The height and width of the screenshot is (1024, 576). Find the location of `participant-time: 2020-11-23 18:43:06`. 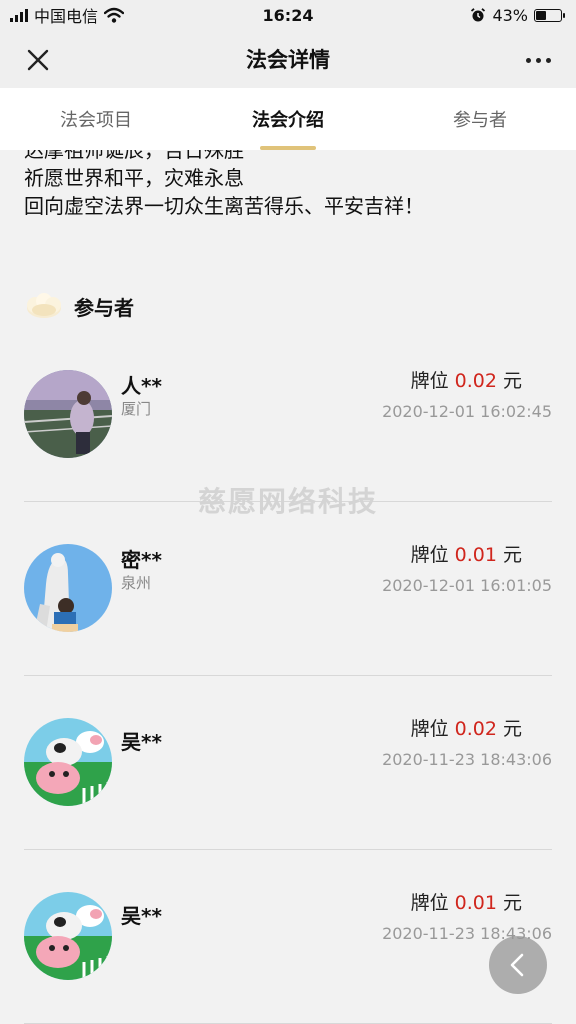

participant-time: 2020-11-23 18:43:06 is located at coordinates (467, 759).